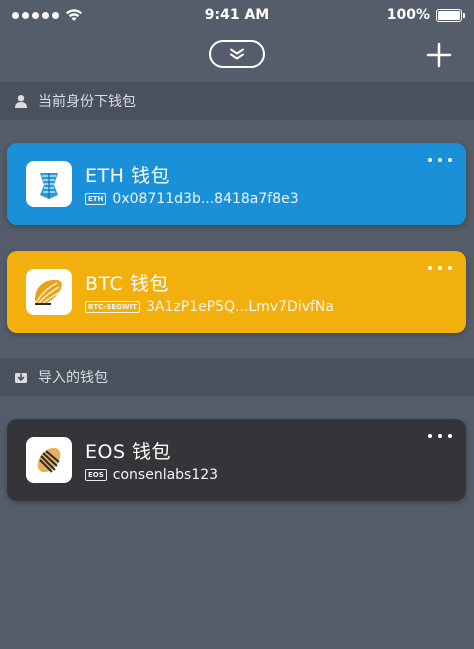  I want to click on collapse-button, so click(237, 54).